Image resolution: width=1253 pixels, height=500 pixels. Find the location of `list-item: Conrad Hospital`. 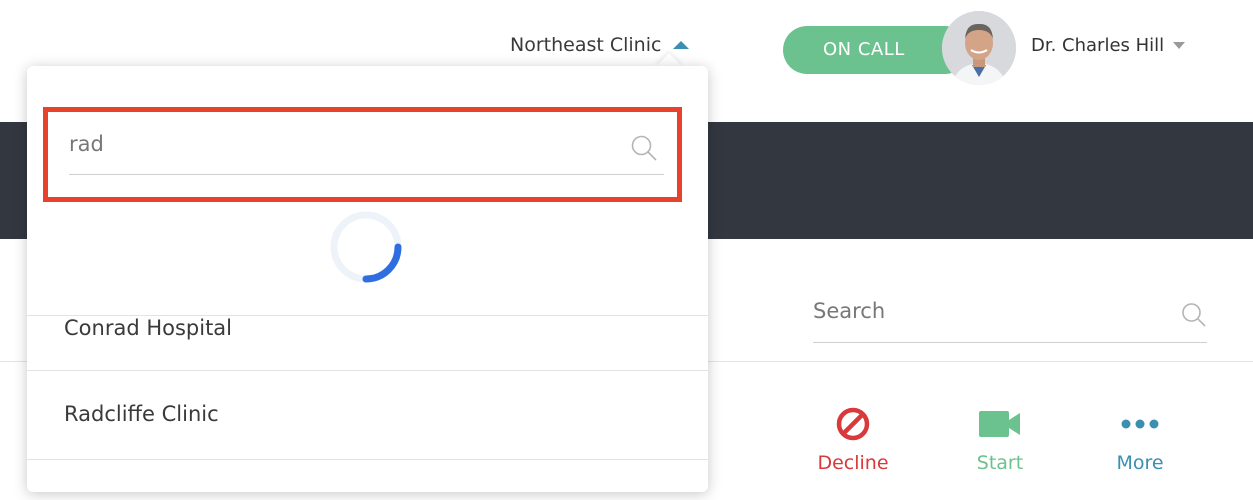

list-item: Conrad Hospital is located at coordinates (148, 328).